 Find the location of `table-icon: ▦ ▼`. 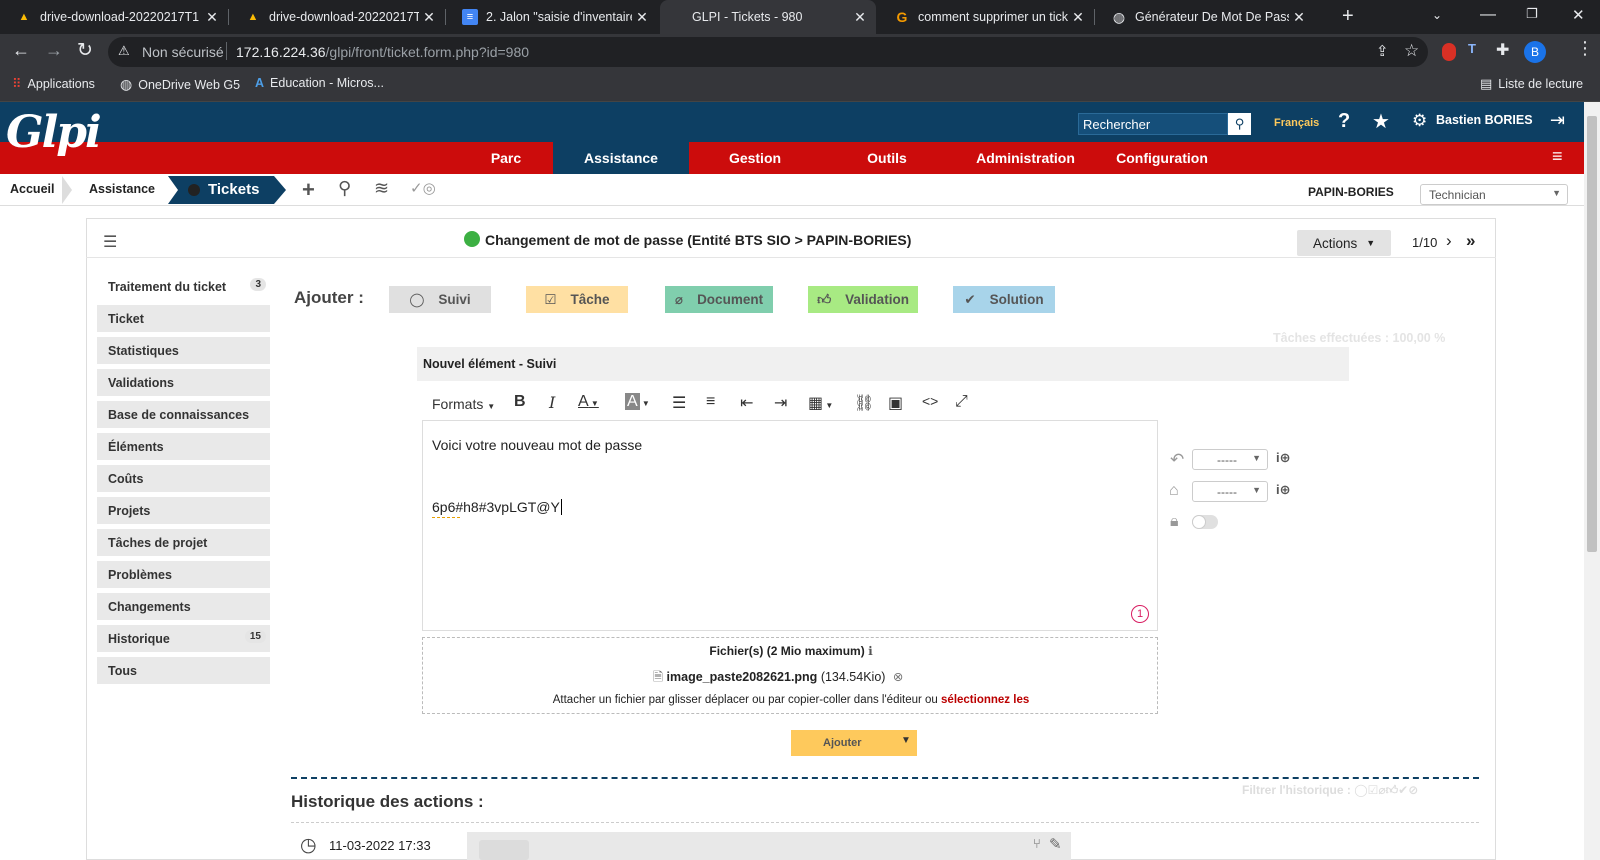

table-icon: ▦ ▼ is located at coordinates (820, 403).